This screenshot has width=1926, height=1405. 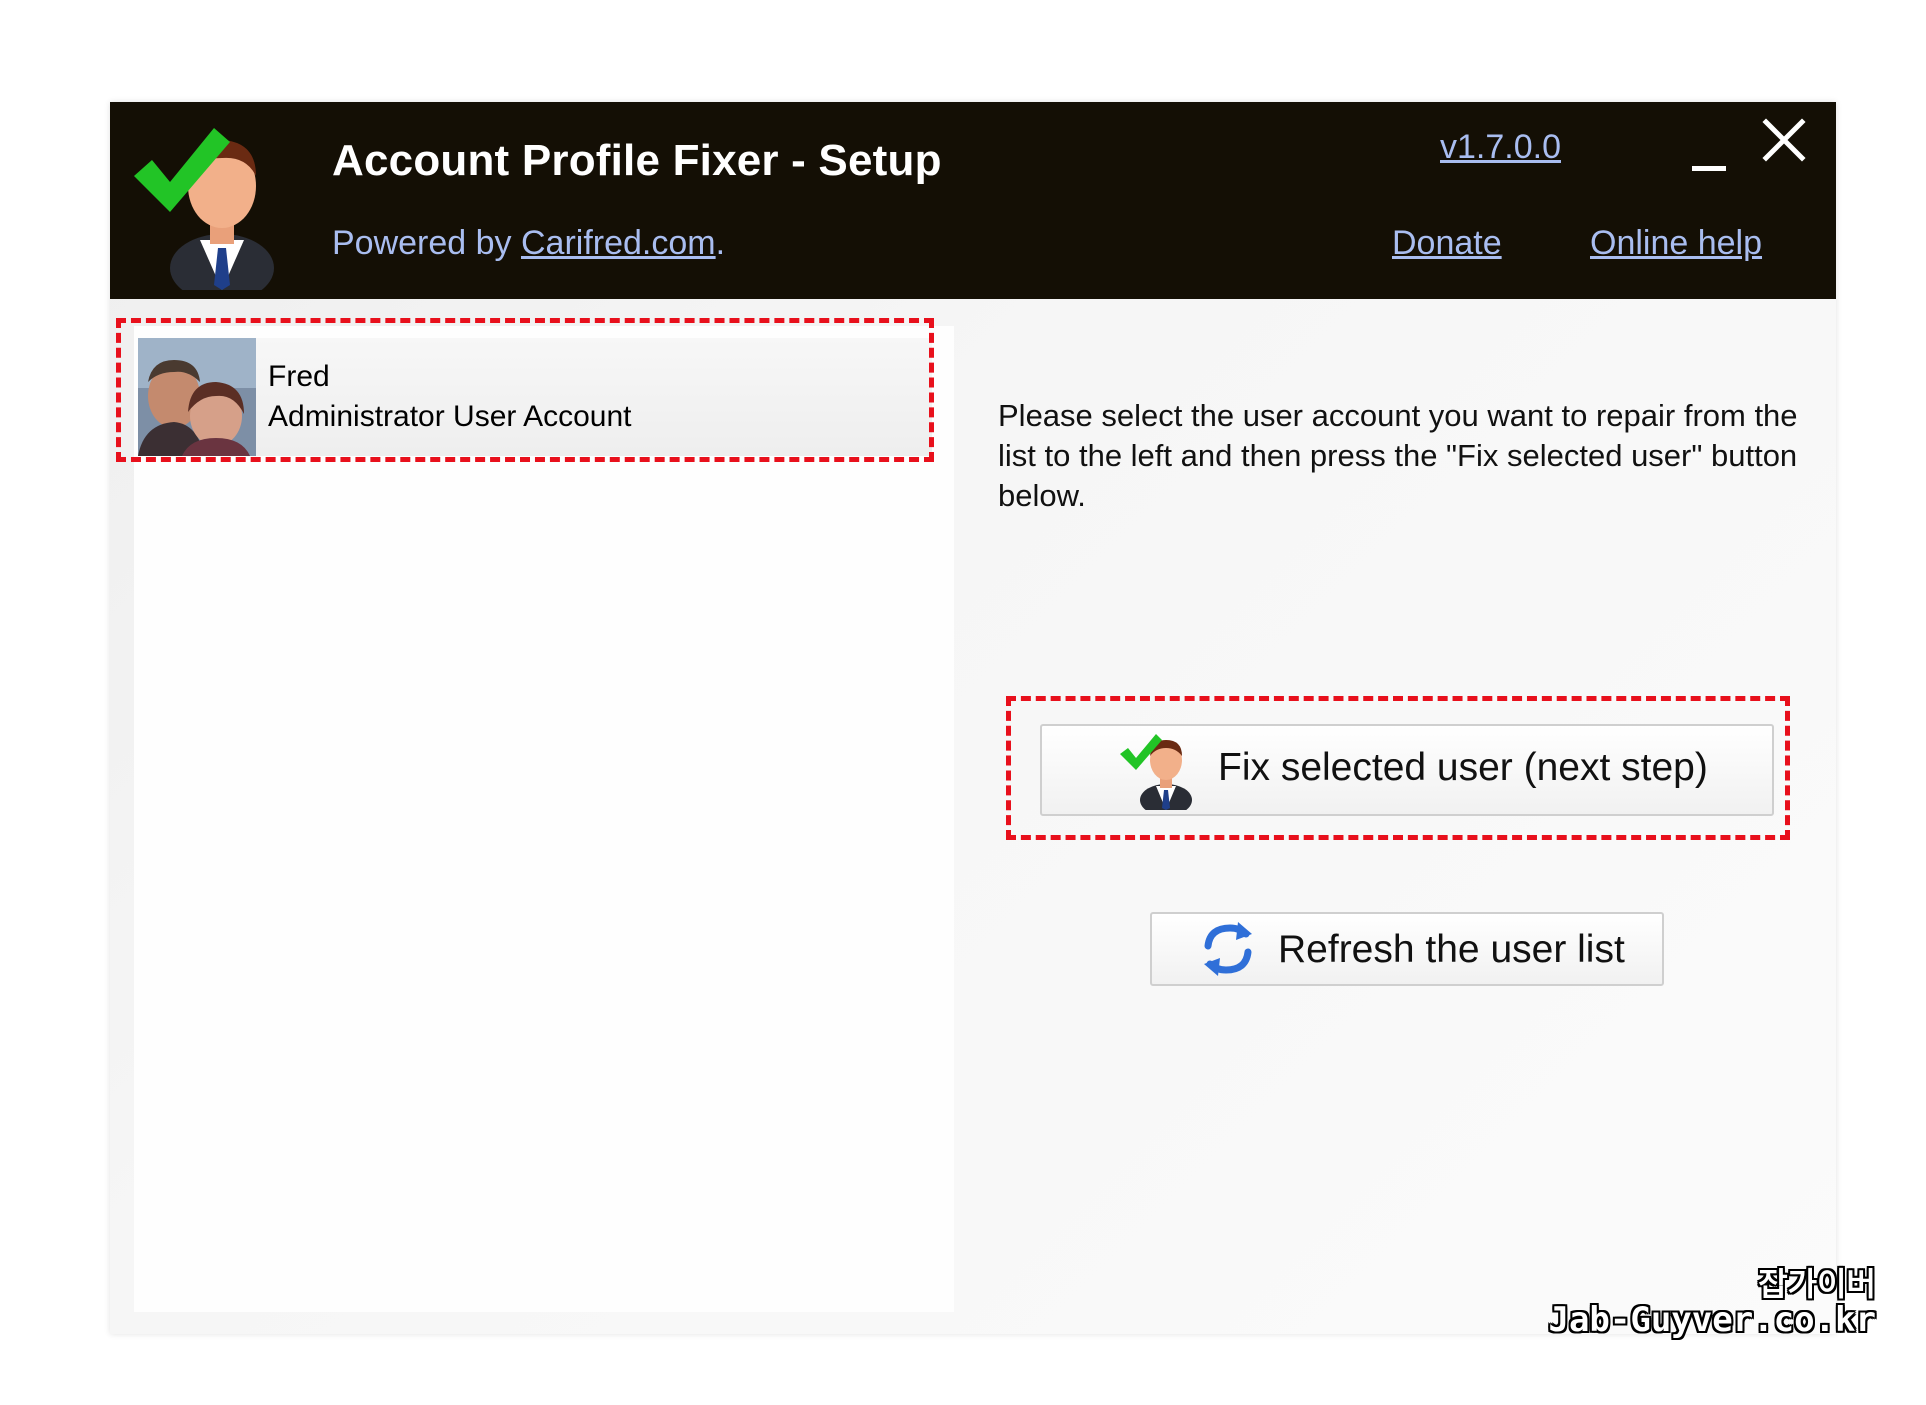 I want to click on refresh-user-list-button: Refresh the user list, so click(x=1407, y=949).